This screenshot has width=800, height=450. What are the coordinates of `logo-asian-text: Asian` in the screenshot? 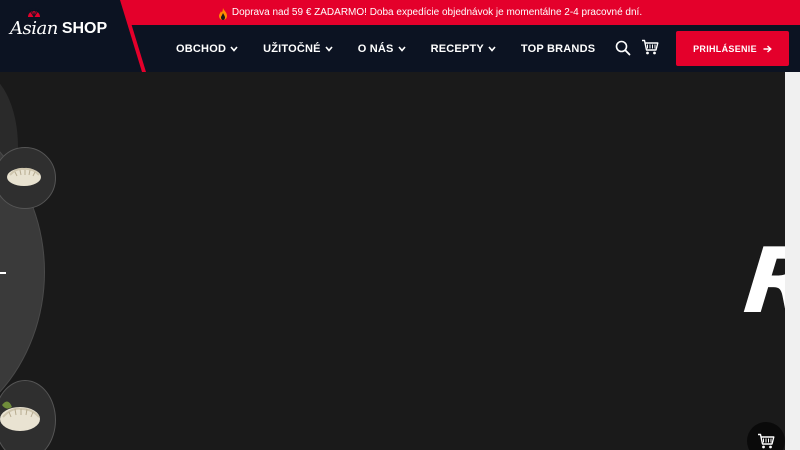 It's located at (34, 28).